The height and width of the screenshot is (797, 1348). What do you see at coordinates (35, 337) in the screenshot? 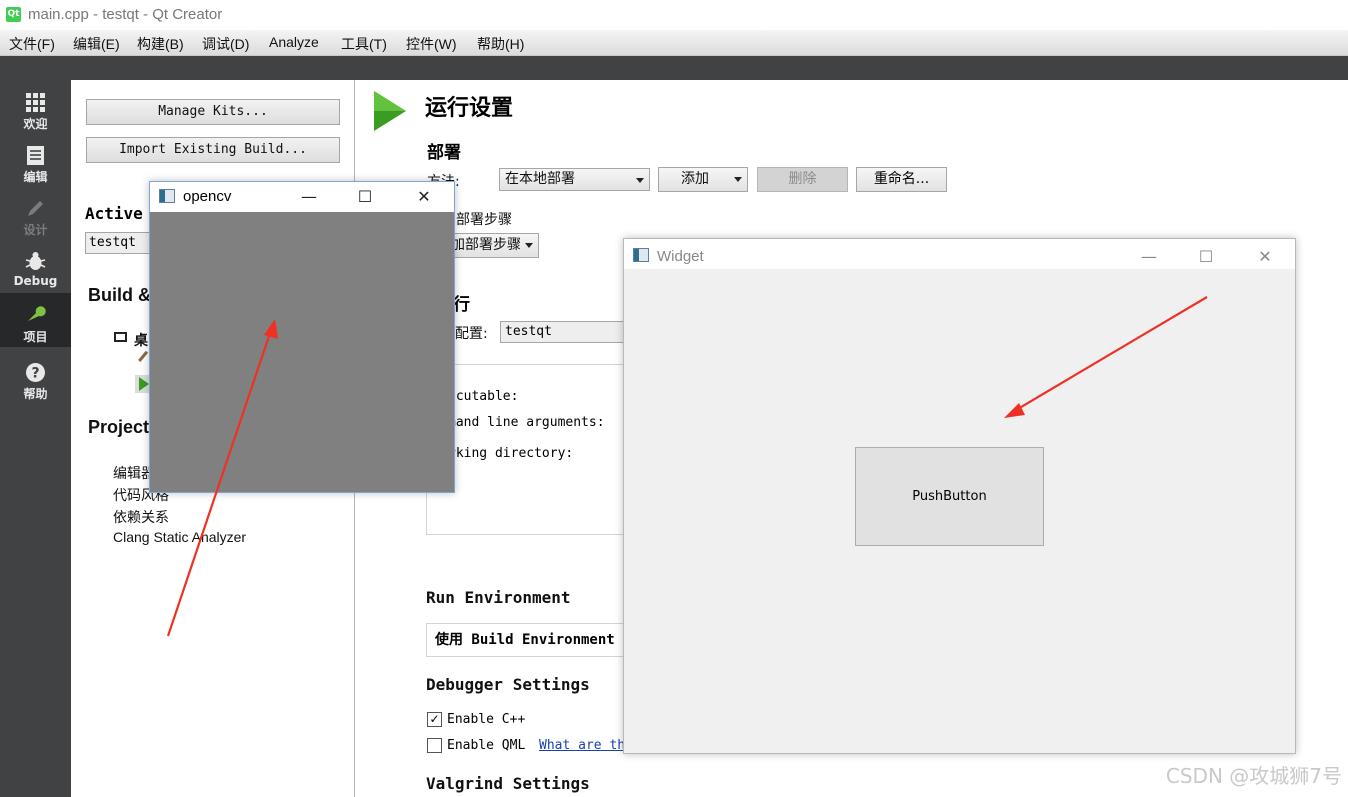
I see `mode-label: 项目` at bounding box center [35, 337].